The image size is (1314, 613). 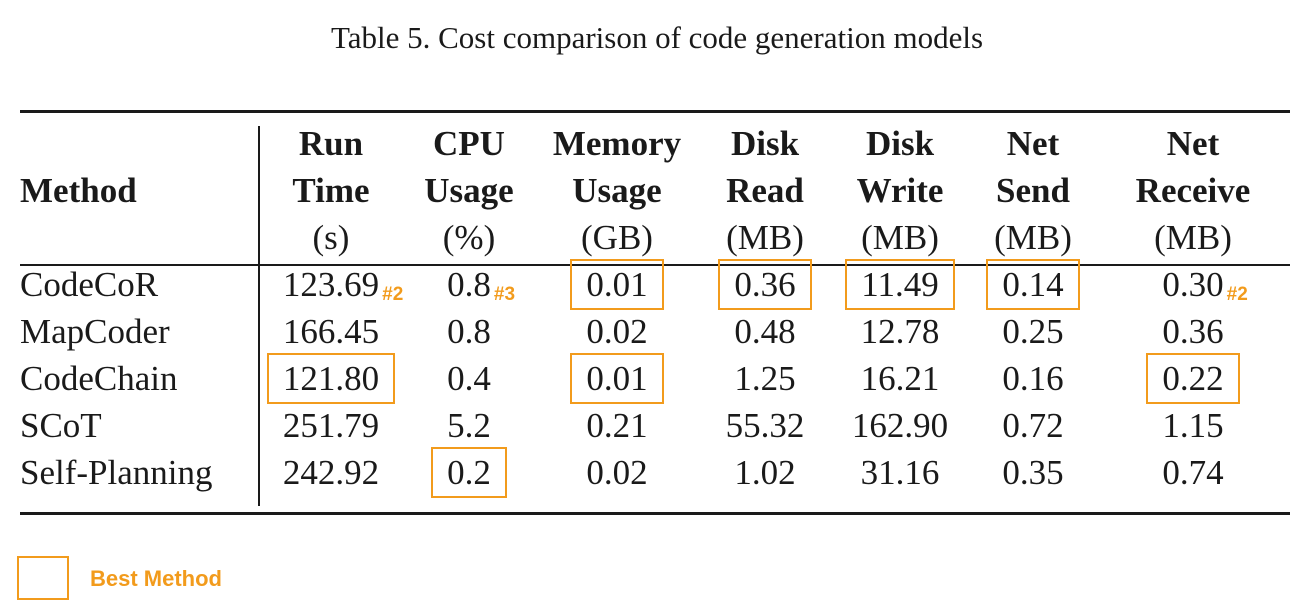 What do you see at coordinates (331, 378) in the screenshot?
I see `best-value: 121.80` at bounding box center [331, 378].